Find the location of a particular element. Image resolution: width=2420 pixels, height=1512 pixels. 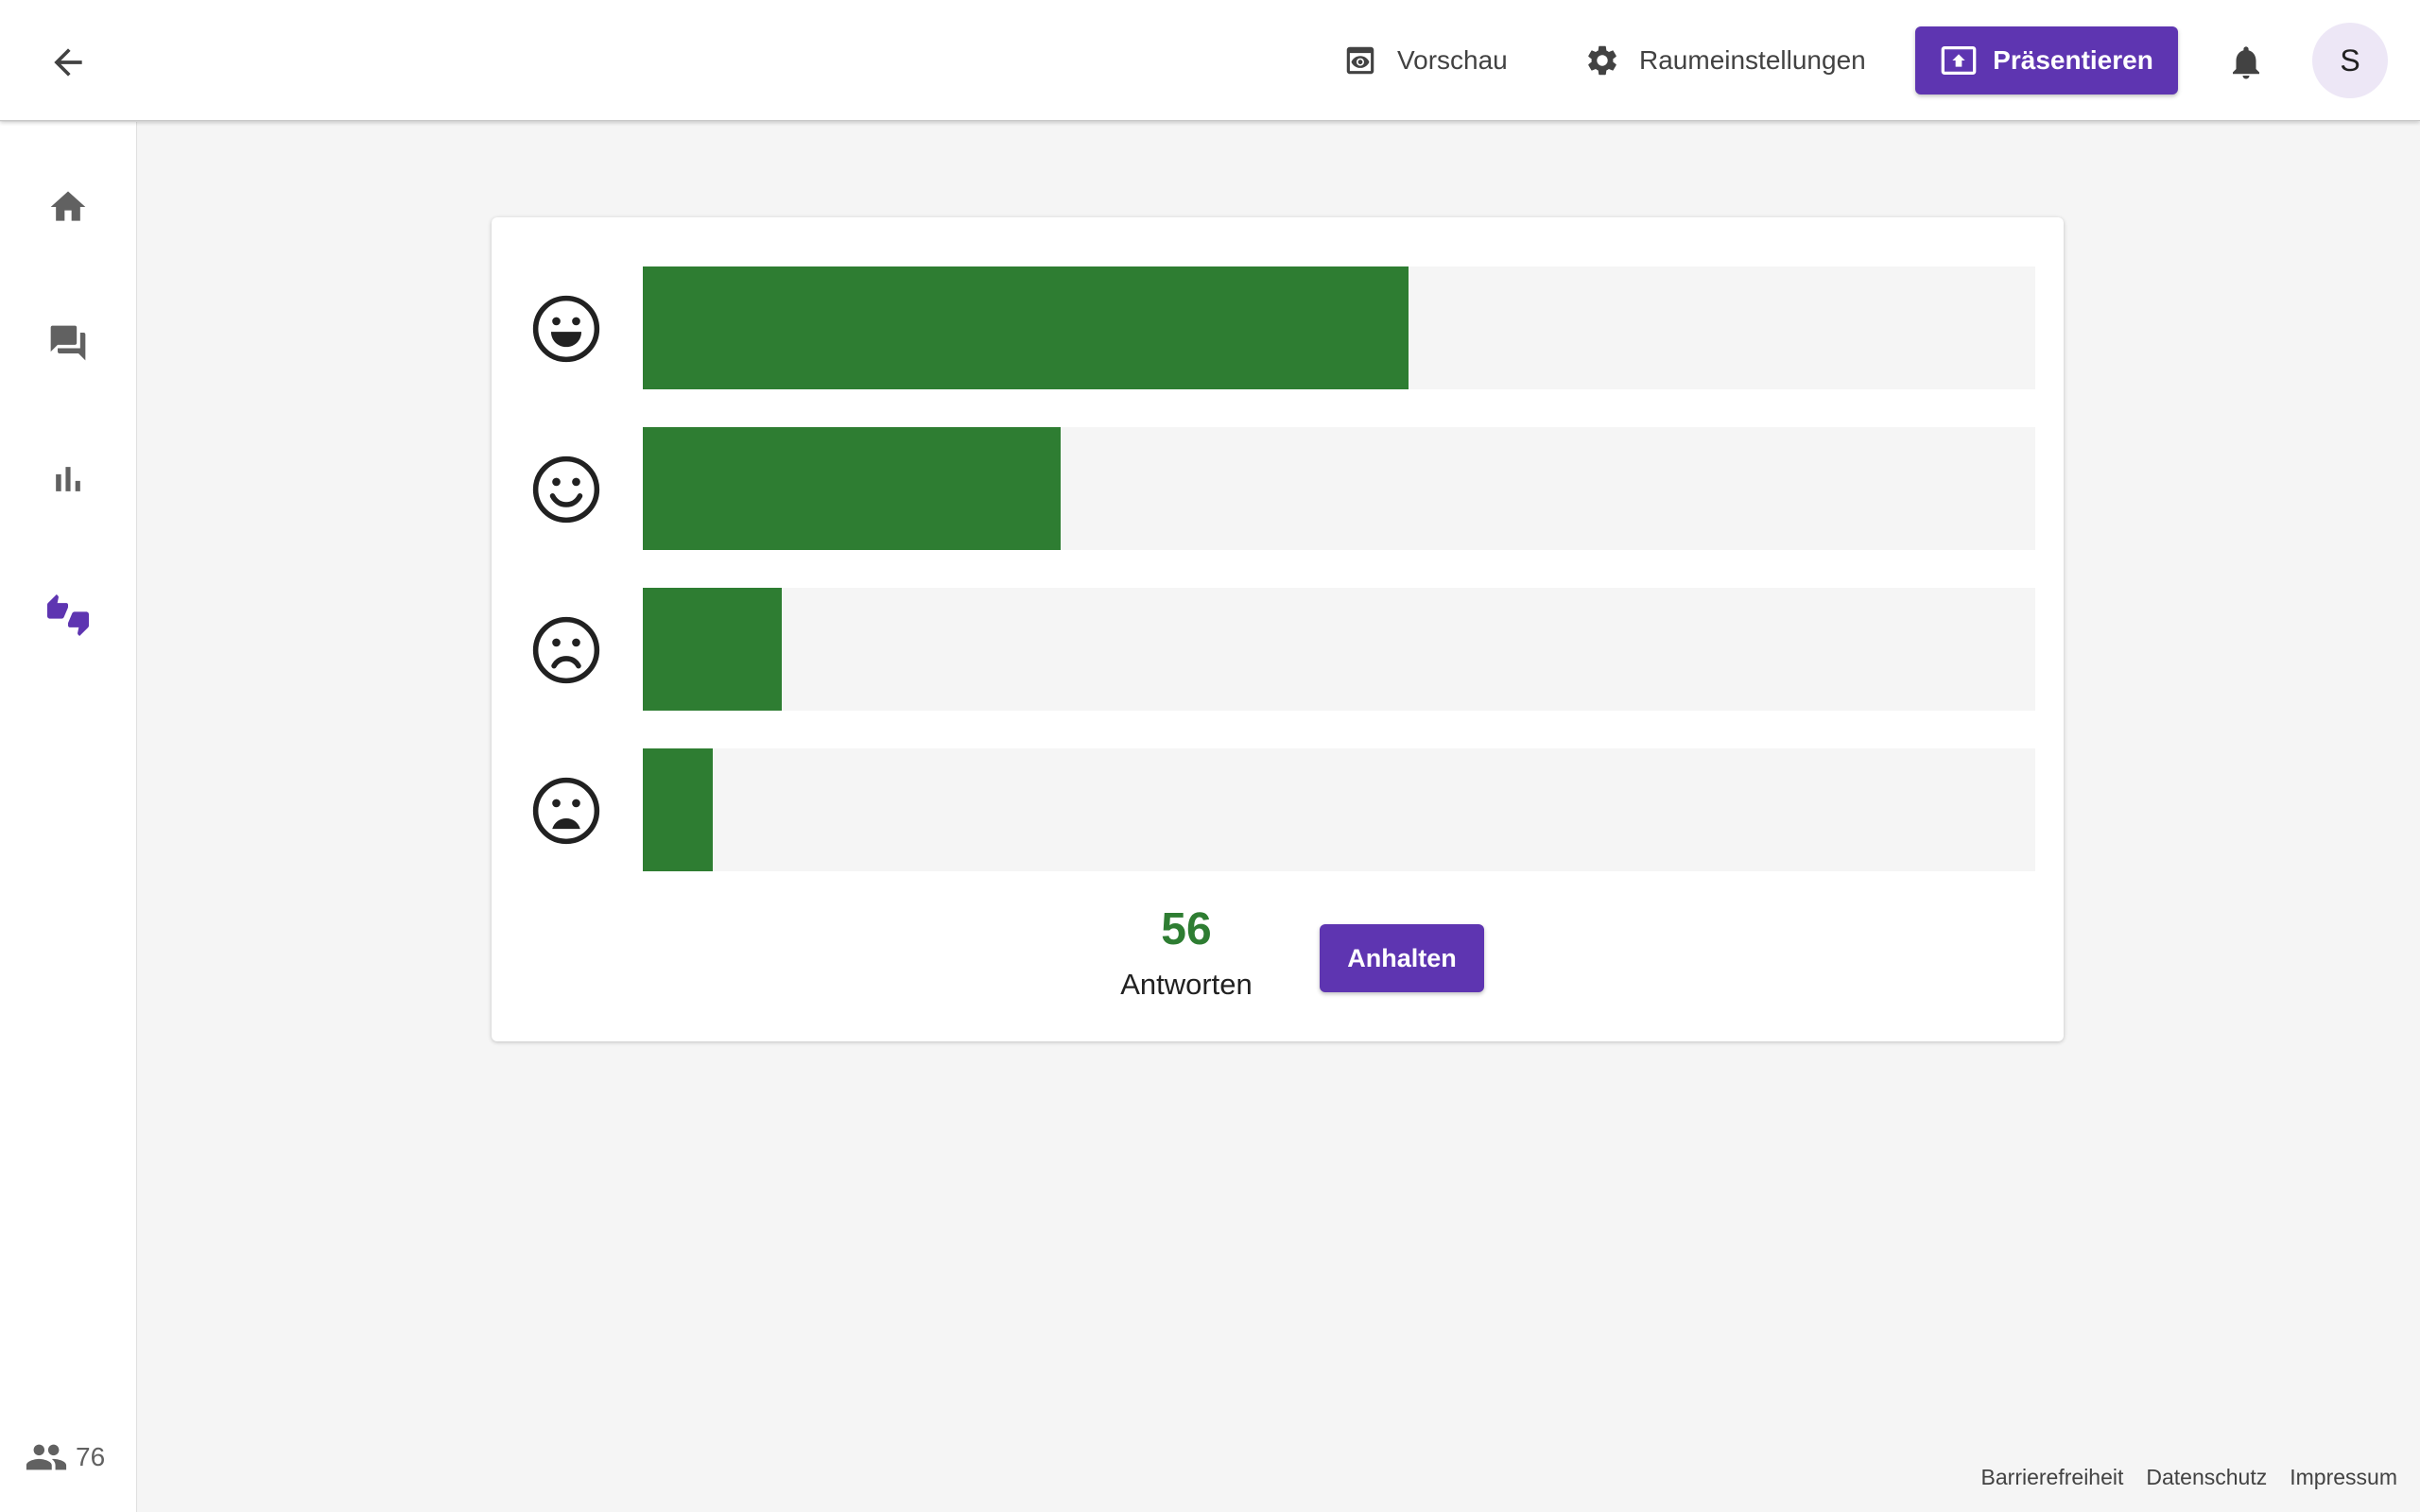

footer: Barrierefreiheit Datenschutz Impressum is located at coordinates (2189, 1477).